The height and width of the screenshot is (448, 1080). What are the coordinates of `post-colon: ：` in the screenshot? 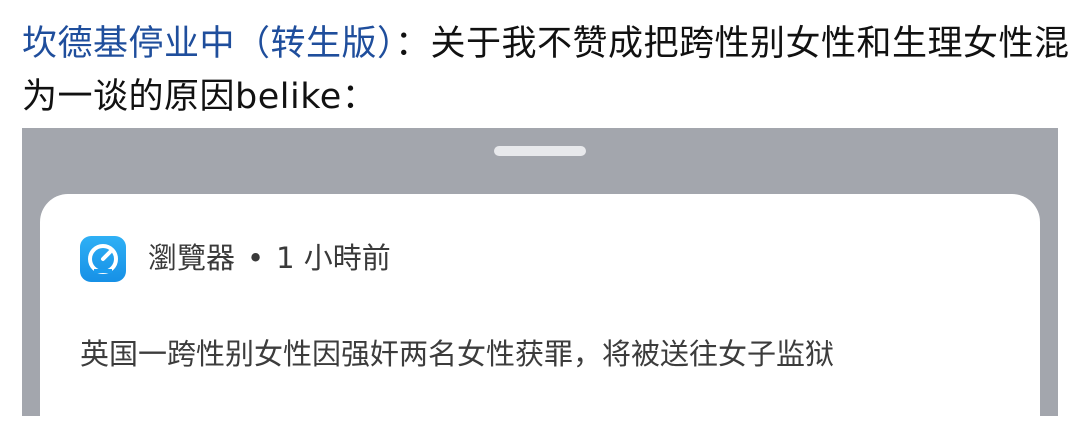 It's located at (413, 44).